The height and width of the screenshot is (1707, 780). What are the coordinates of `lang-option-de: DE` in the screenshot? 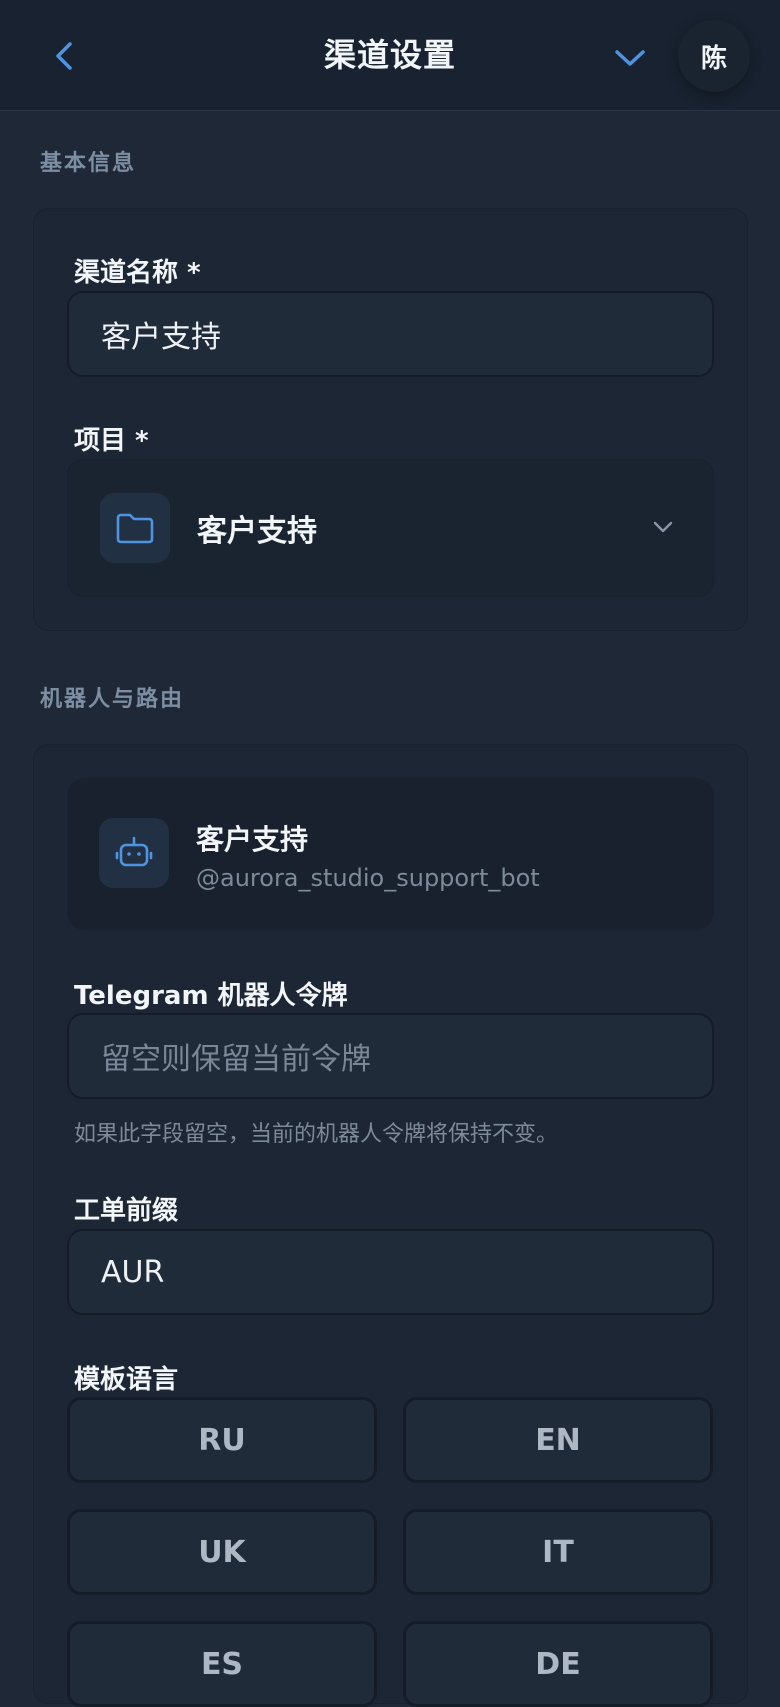 It's located at (558, 1664).